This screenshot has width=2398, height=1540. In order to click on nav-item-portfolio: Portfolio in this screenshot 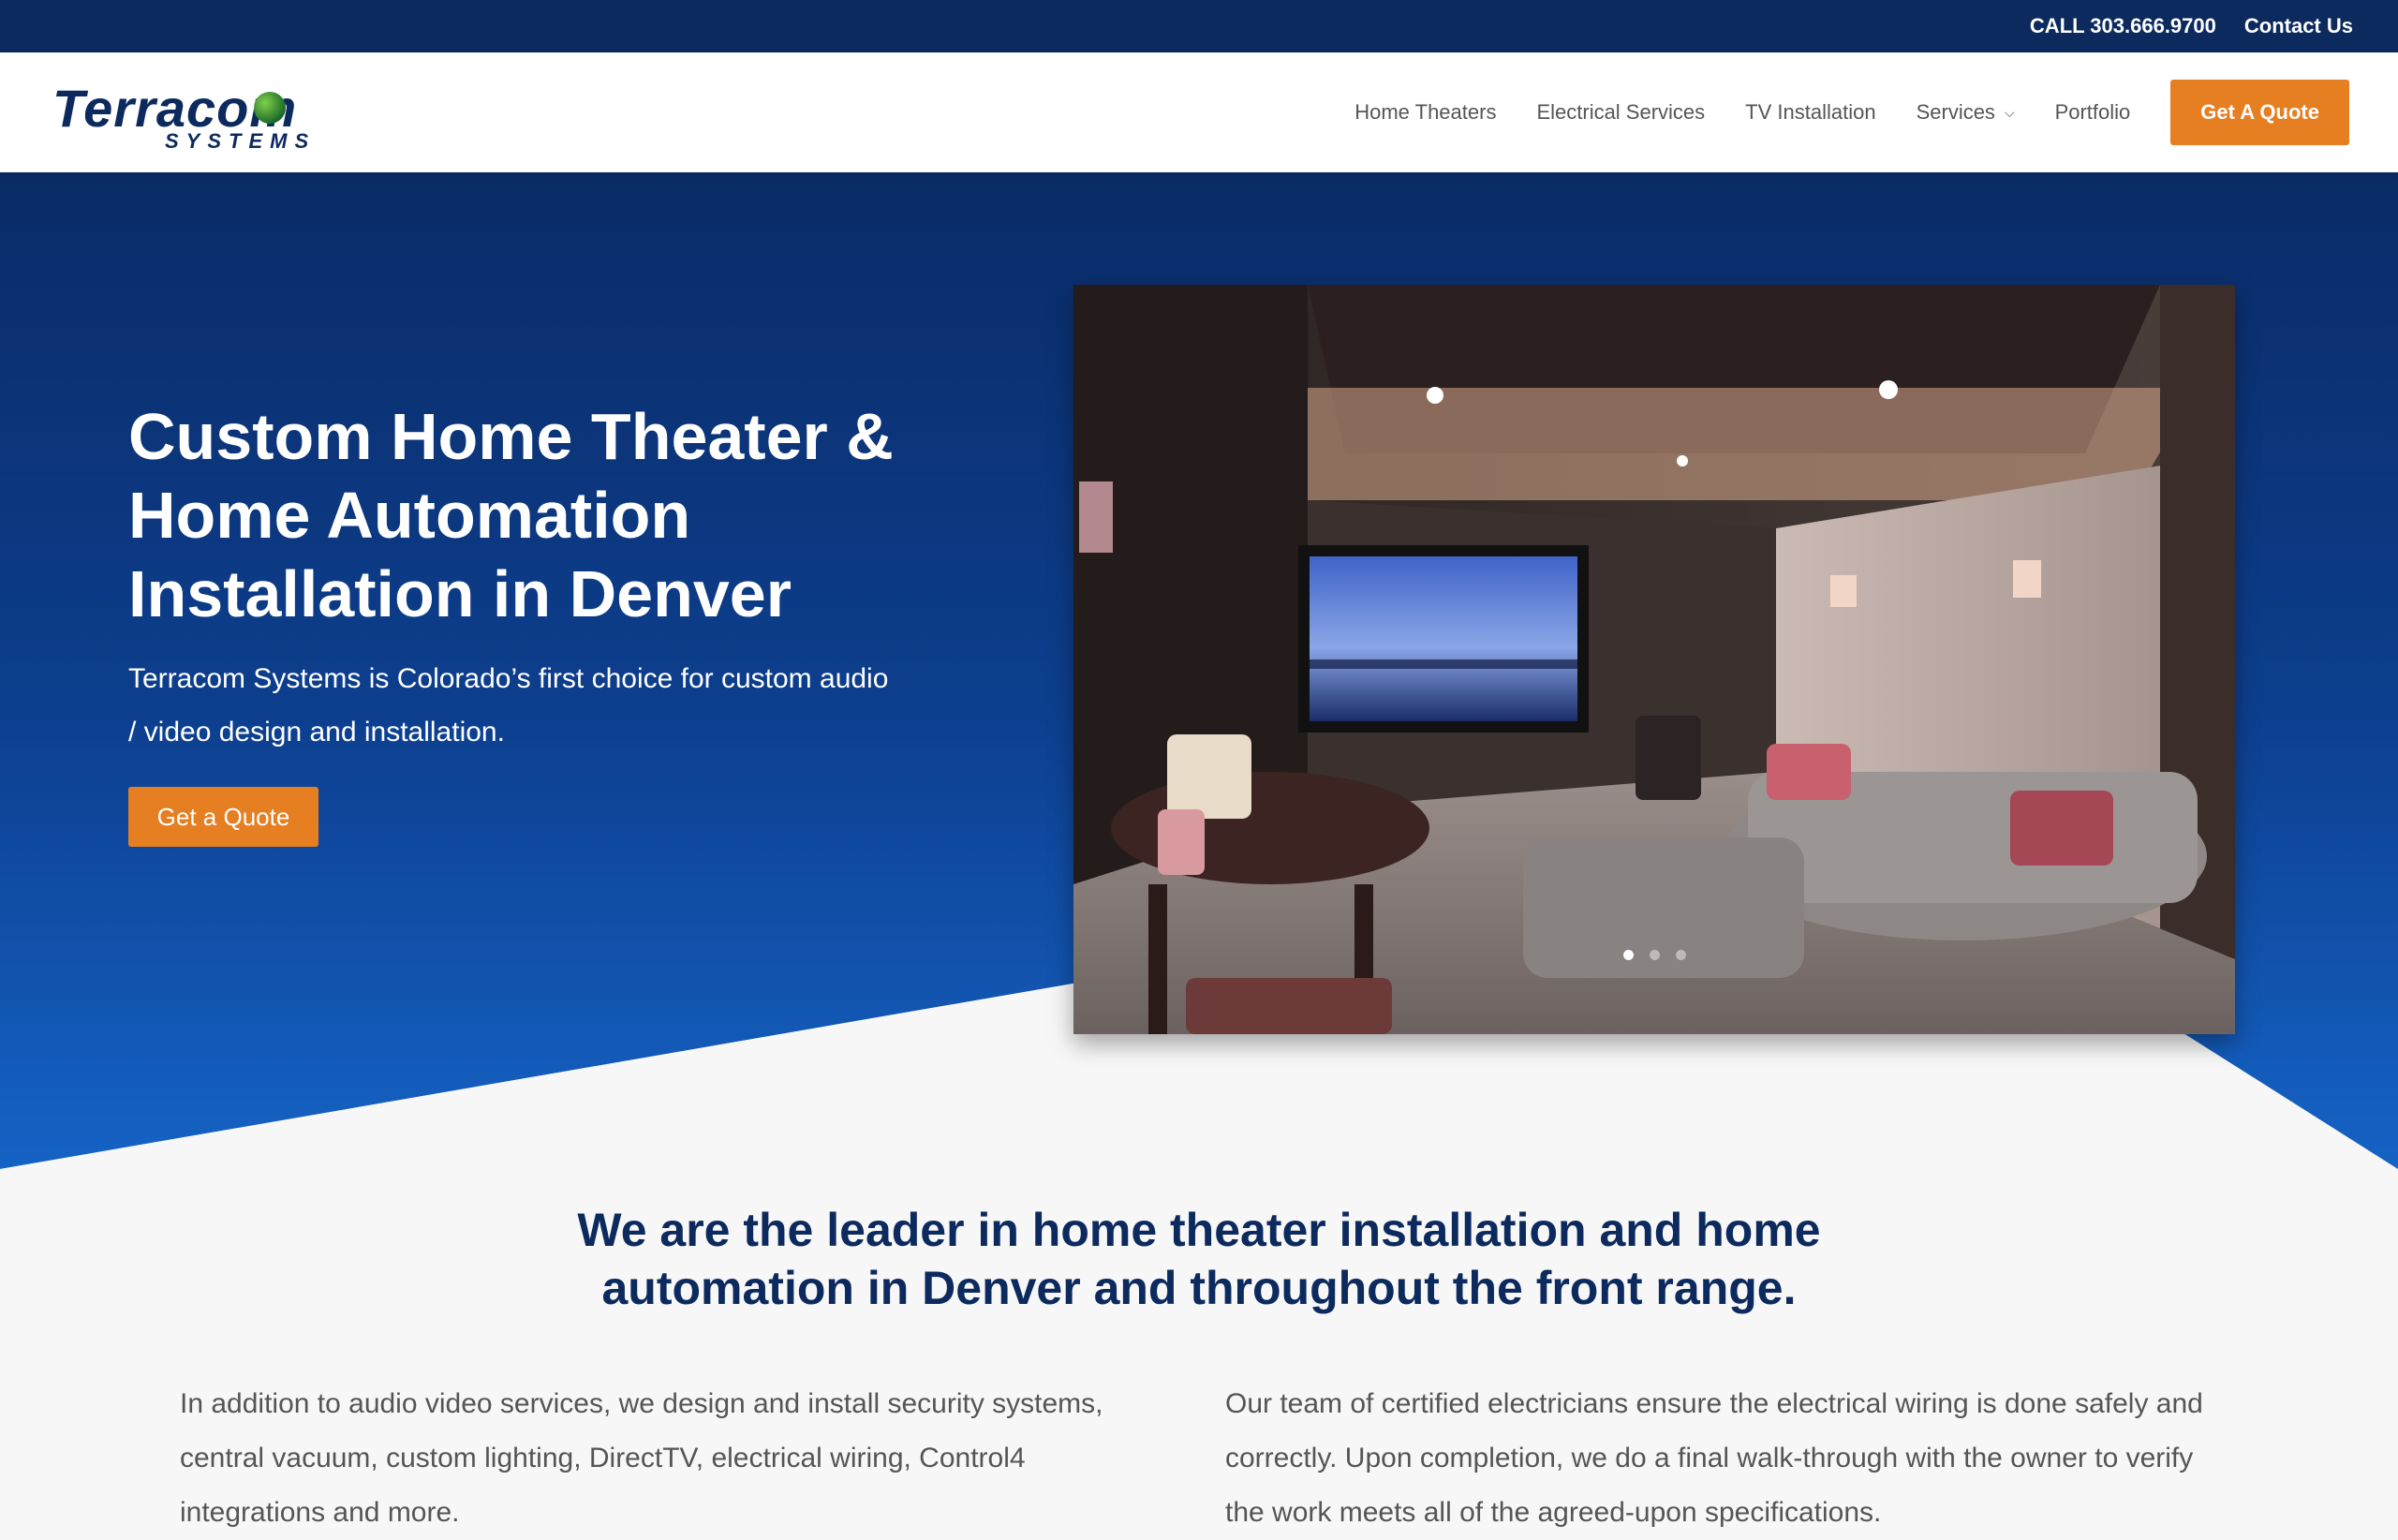, I will do `click(2093, 112)`.